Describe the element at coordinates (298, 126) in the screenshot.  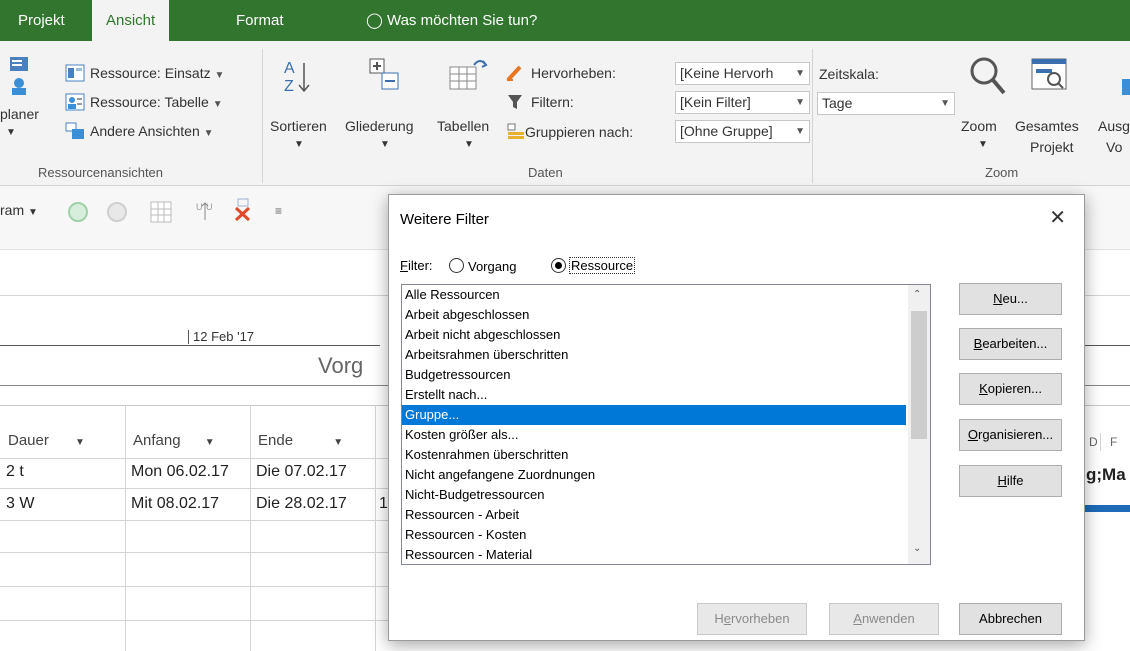
I see `sort-button: Sortieren` at that location.